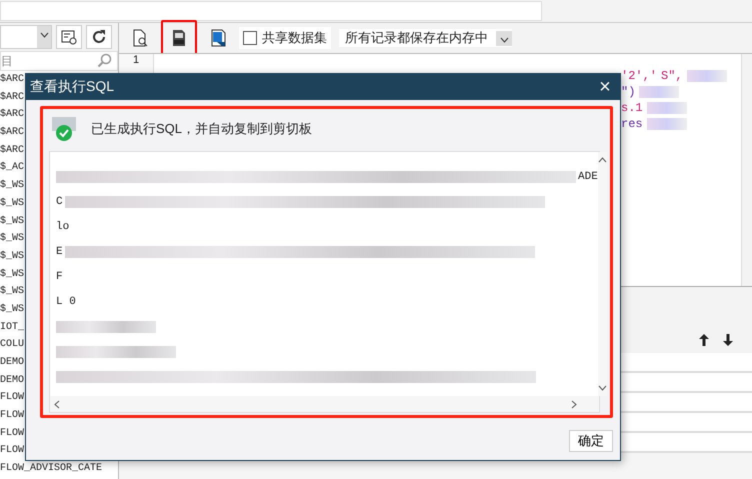 This screenshot has width=752, height=479. I want to click on chevron-up-icon, so click(602, 160).